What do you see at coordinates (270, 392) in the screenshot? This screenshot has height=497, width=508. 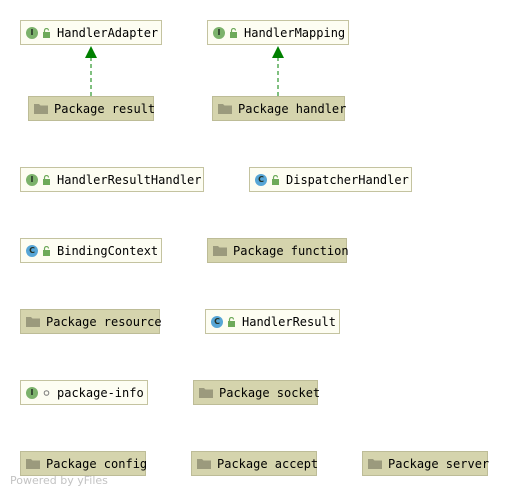 I see `node-label: Package socket` at bounding box center [270, 392].